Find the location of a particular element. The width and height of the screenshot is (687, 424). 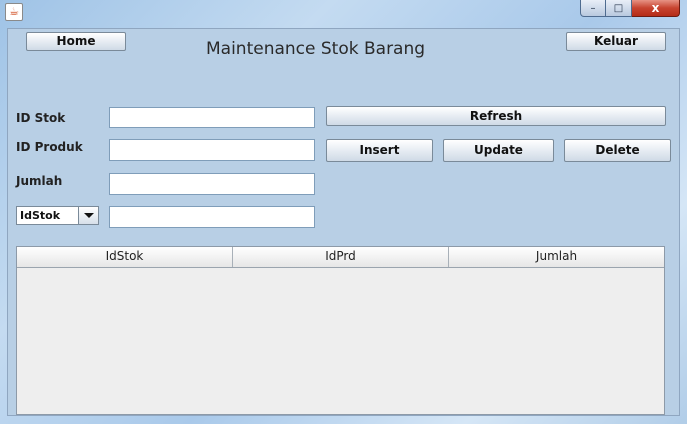

update-button: Update is located at coordinates (498, 150).